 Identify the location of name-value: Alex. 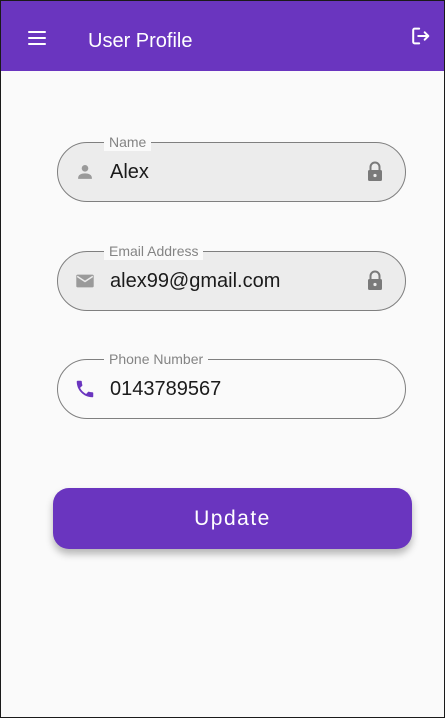
(129, 172).